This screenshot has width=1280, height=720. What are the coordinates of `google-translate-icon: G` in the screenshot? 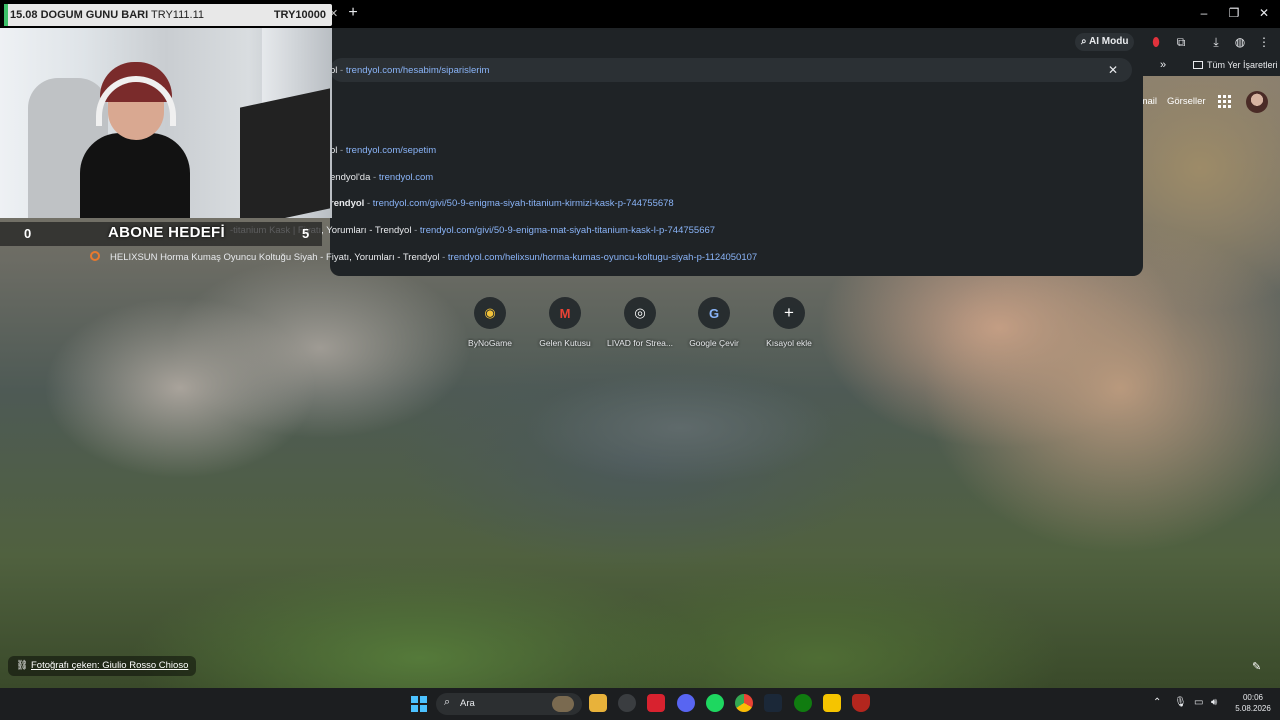 It's located at (714, 313).